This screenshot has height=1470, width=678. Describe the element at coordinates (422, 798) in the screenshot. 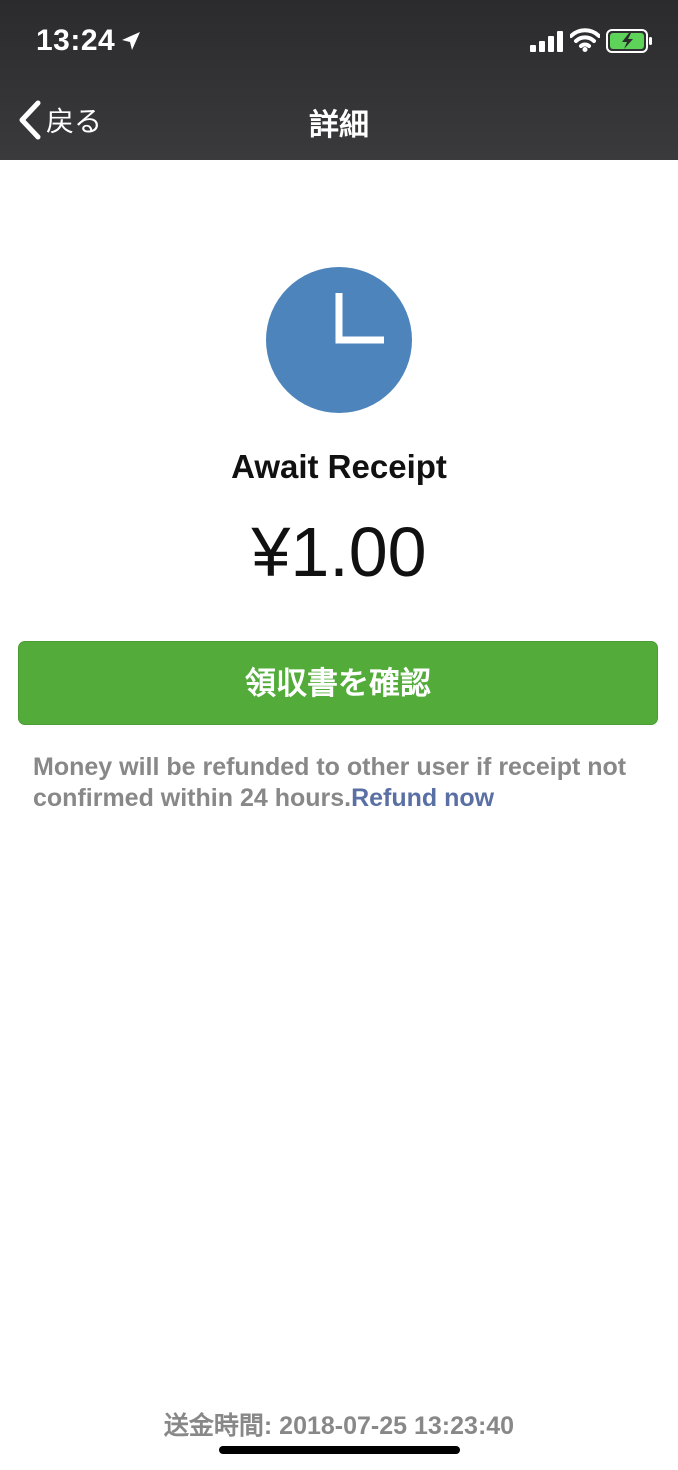

I see `refund-now-link: Refund now` at that location.